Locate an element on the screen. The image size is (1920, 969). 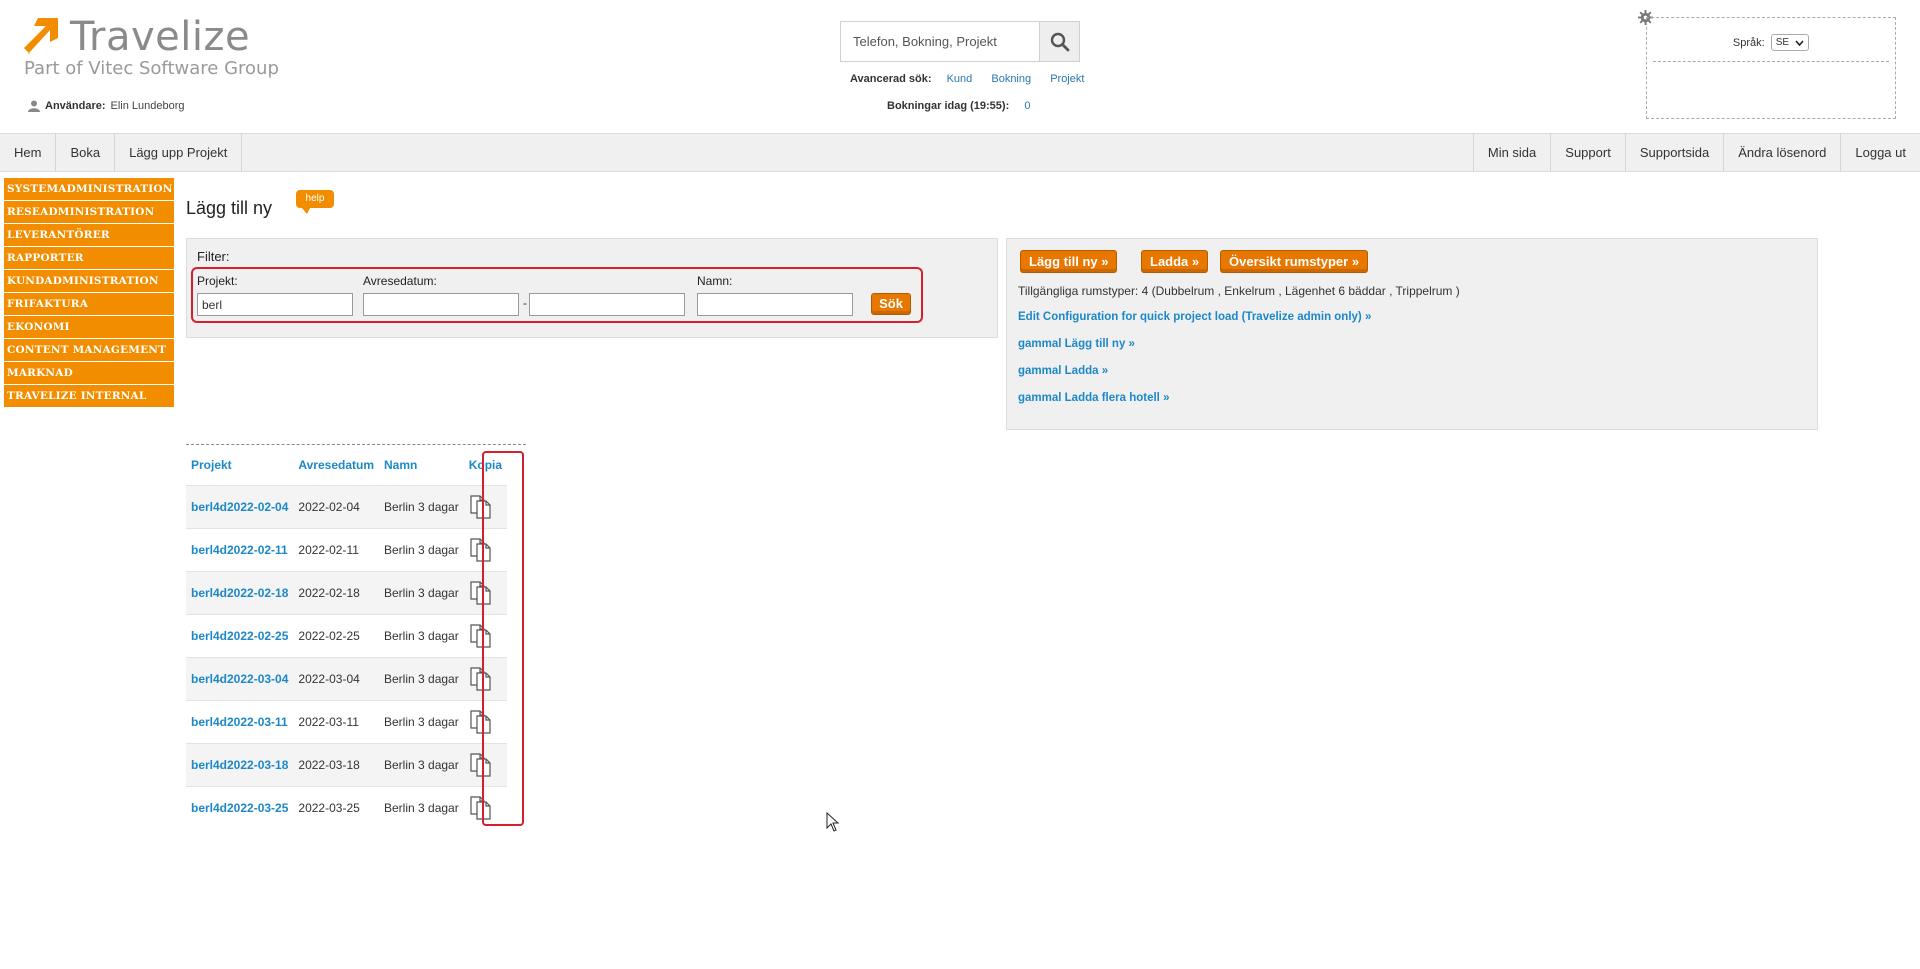
table-row: berl4d2022-03-04 2022-03-04 Berlin 3 dagar is located at coordinates (347, 678).